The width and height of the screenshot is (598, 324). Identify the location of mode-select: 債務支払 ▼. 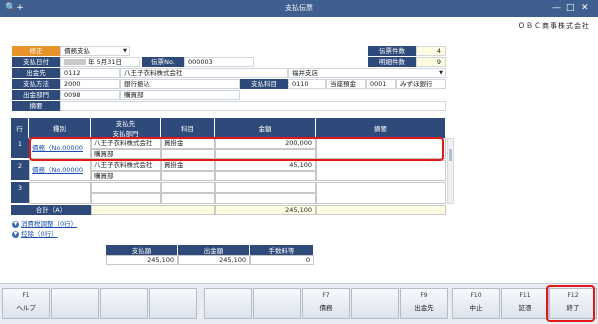
(95, 51).